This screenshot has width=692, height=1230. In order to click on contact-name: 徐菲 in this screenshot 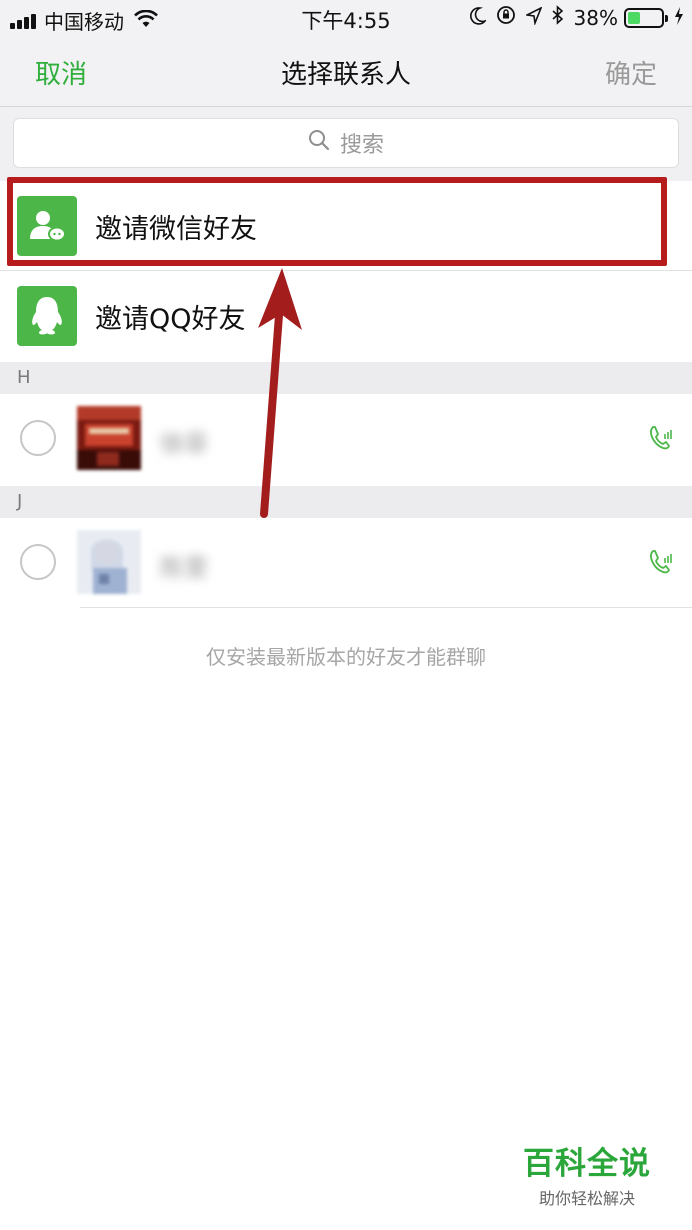, I will do `click(184, 444)`.